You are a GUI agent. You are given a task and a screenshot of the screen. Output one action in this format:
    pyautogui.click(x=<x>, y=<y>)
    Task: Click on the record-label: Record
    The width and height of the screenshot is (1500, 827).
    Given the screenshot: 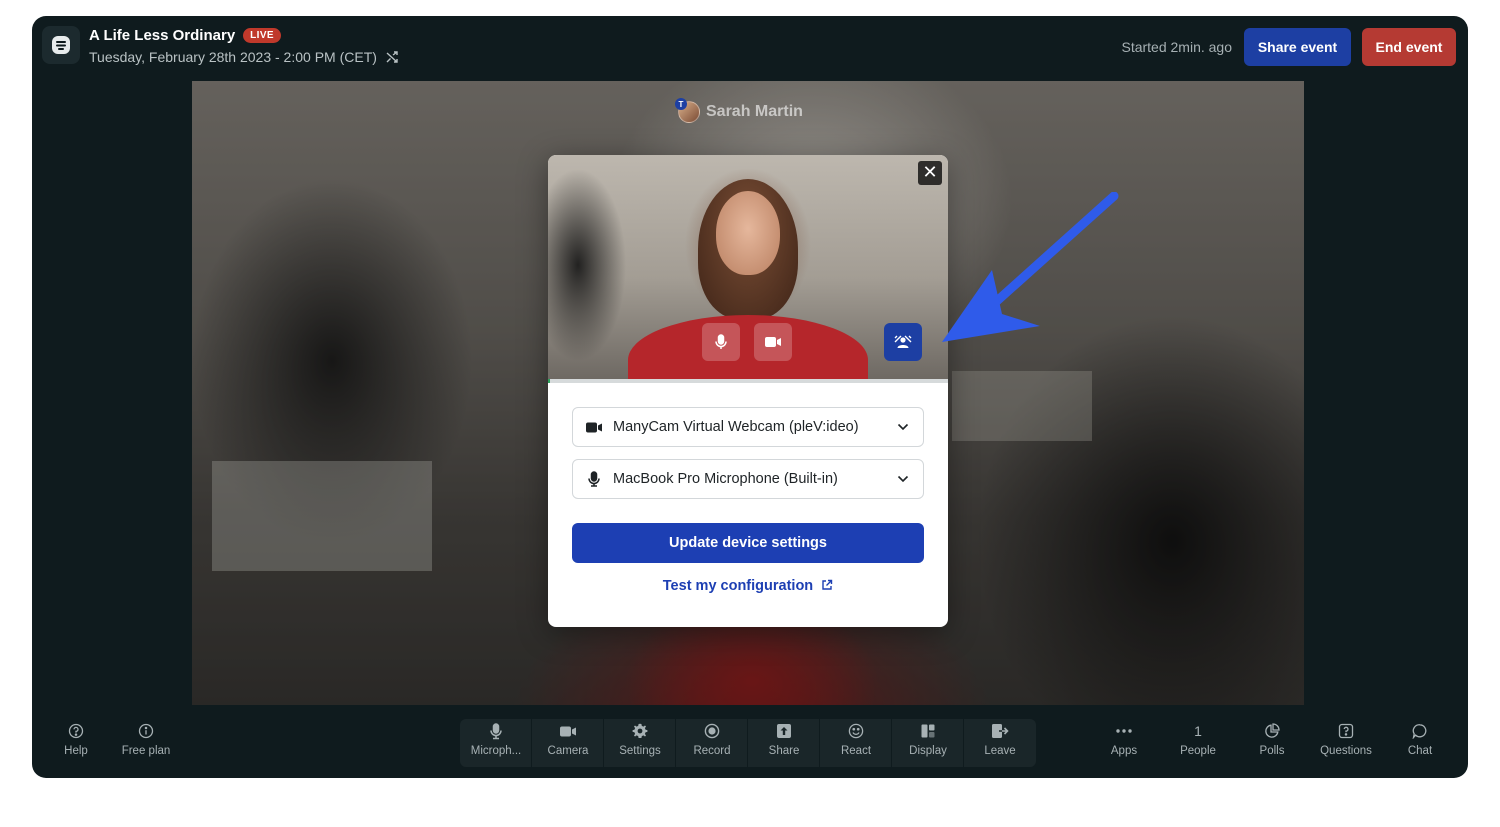 What is the action you would take?
    pyautogui.click(x=712, y=751)
    